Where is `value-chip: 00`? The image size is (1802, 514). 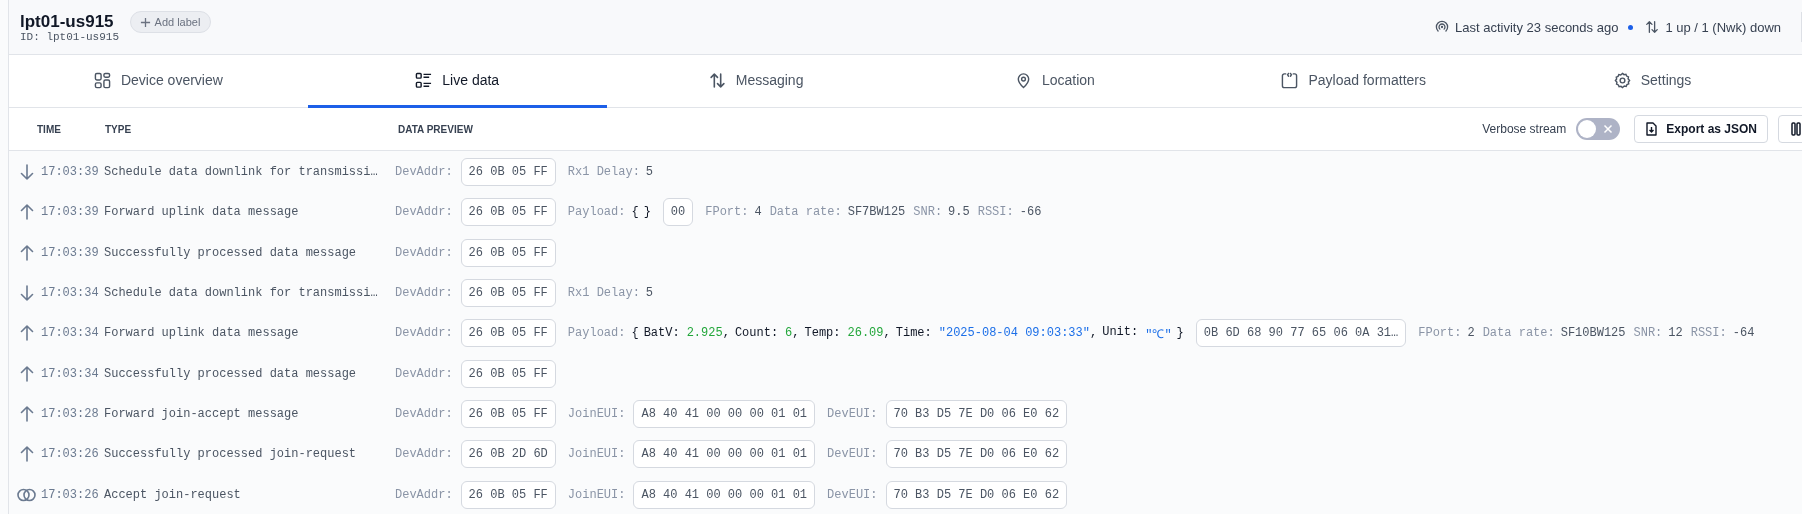
value-chip: 00 is located at coordinates (678, 212).